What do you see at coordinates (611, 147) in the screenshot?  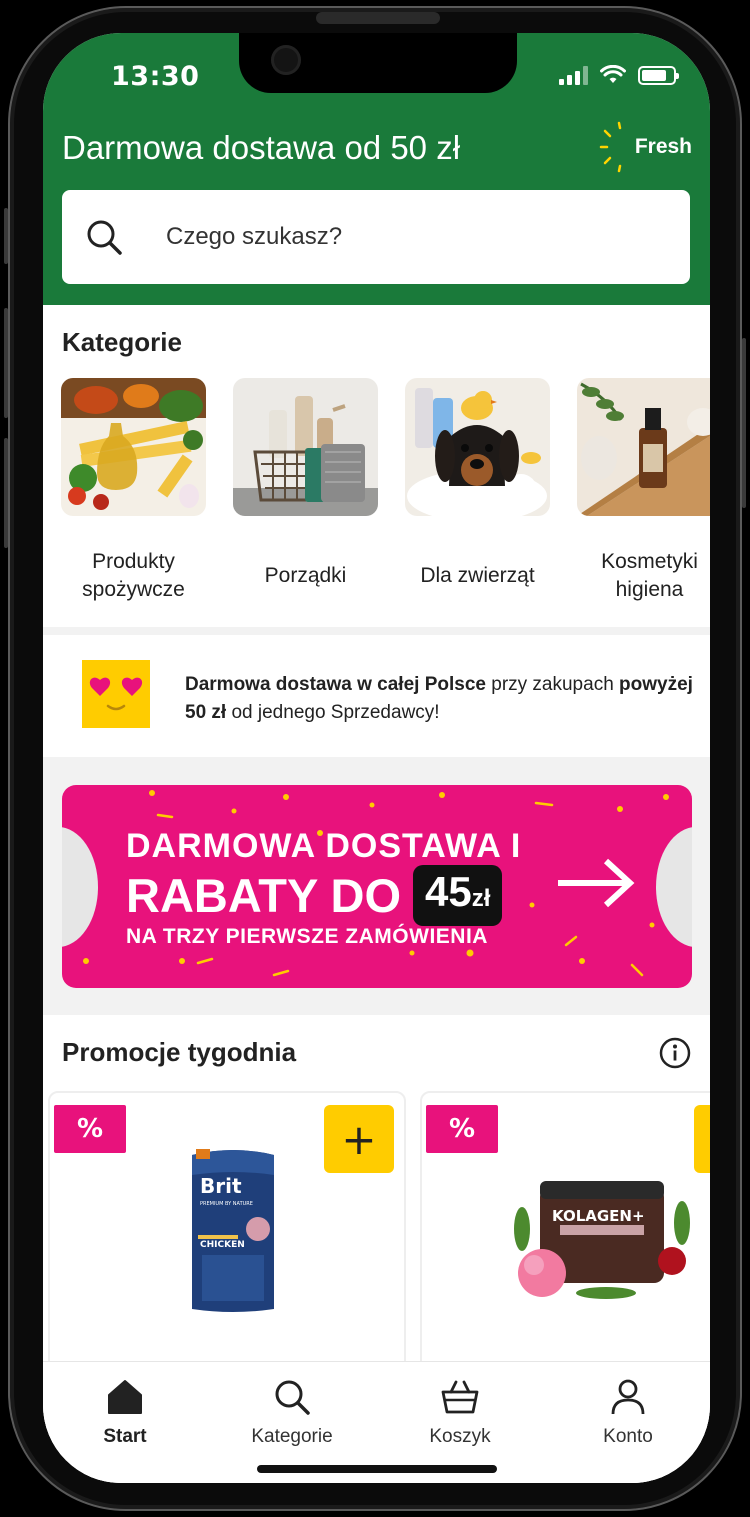 I see `sun-icon` at bounding box center [611, 147].